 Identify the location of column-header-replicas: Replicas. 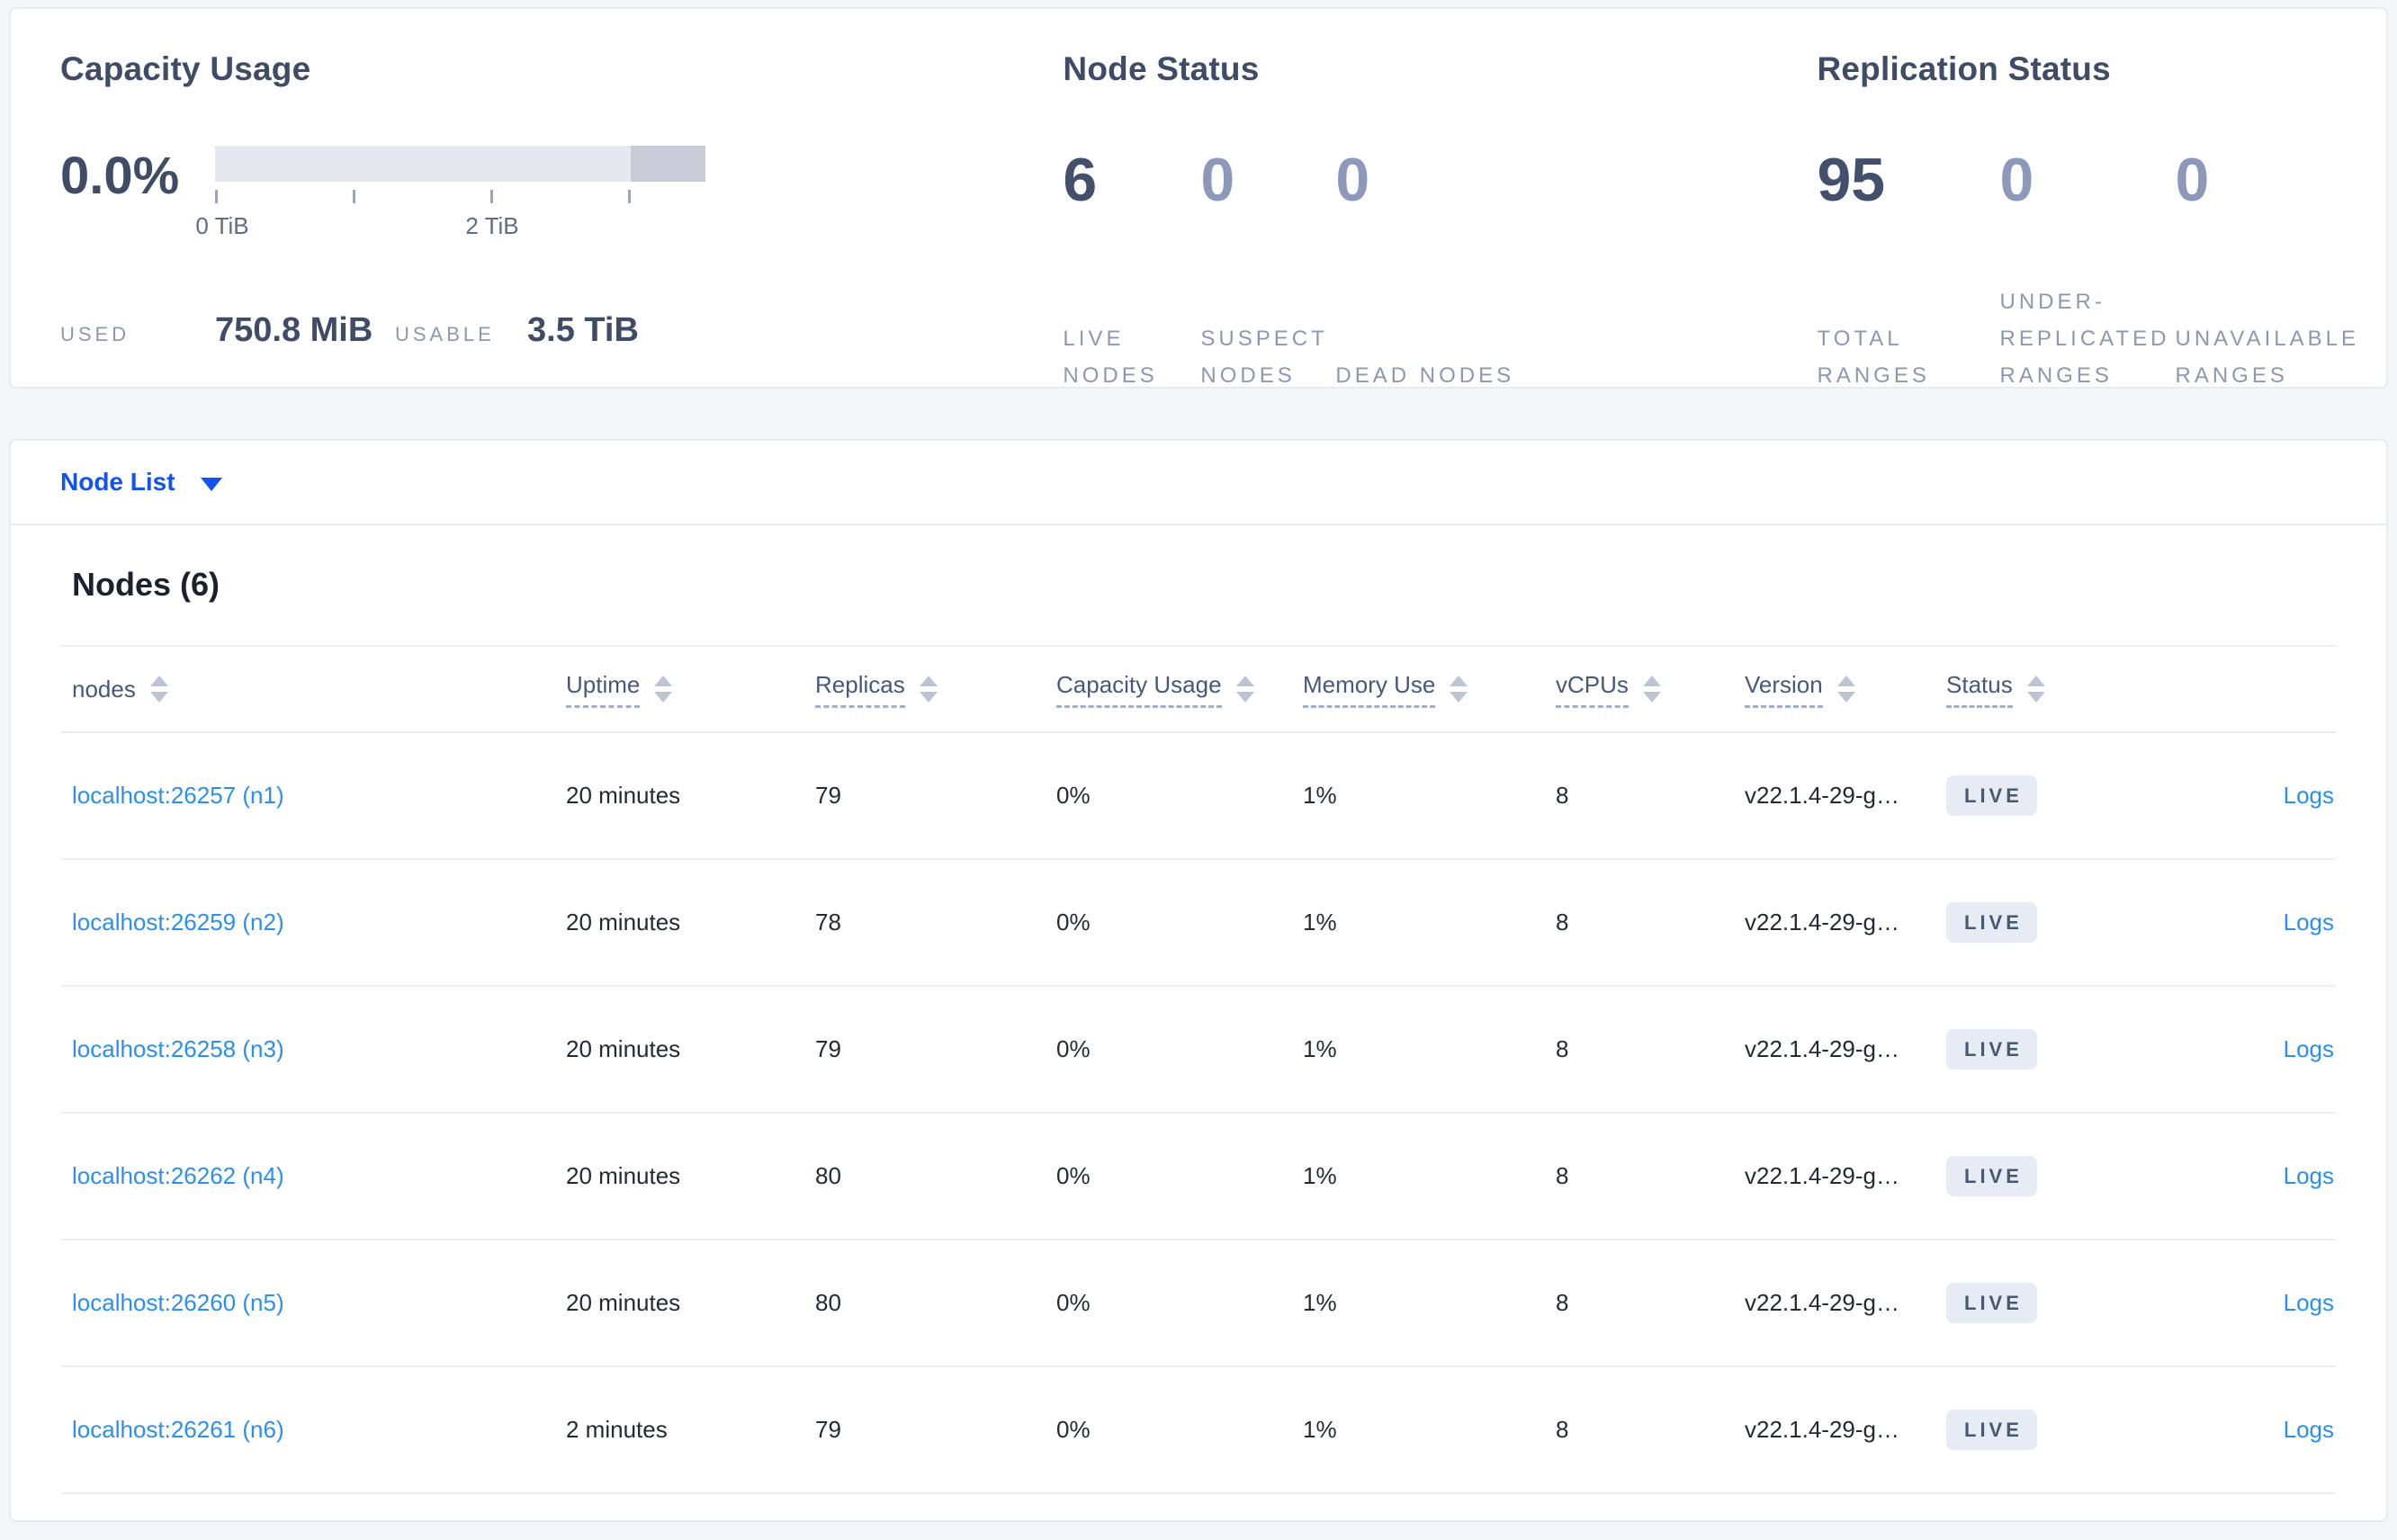
(935, 689).